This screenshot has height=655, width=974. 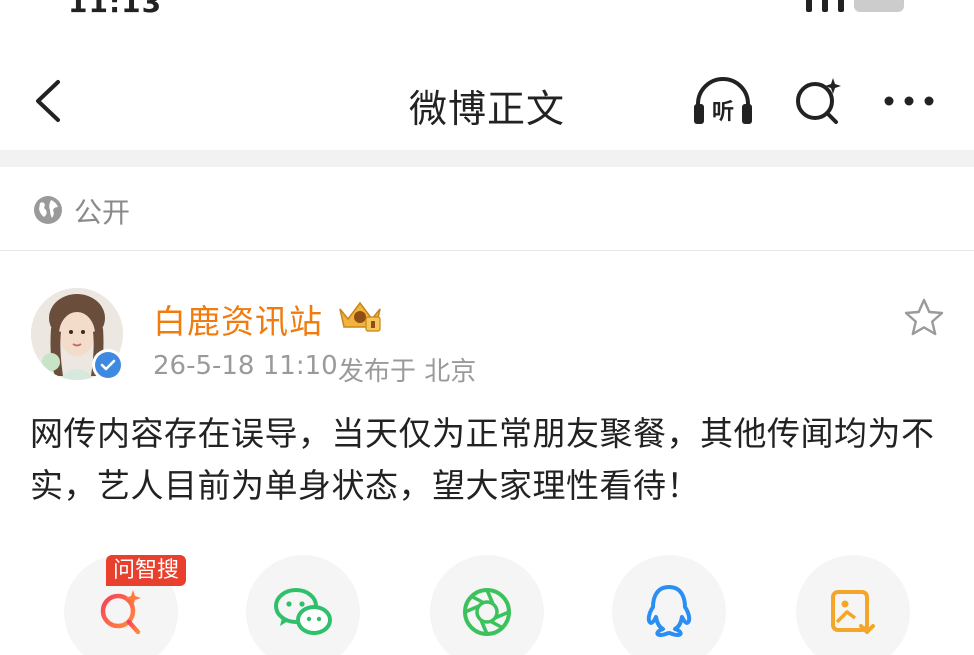 I want to click on ai-search-button, so click(x=819, y=101).